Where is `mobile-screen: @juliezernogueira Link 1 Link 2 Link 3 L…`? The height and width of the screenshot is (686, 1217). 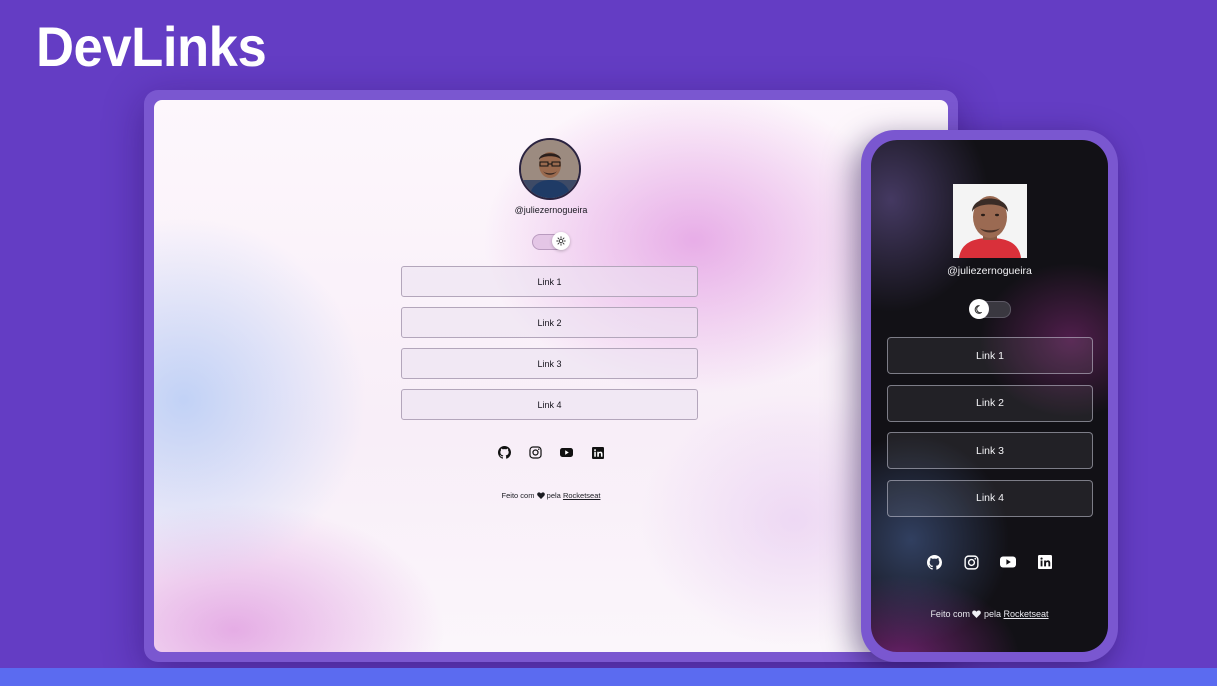 mobile-screen: @juliezernogueira Link 1 Link 2 Link 3 L… is located at coordinates (989, 396).